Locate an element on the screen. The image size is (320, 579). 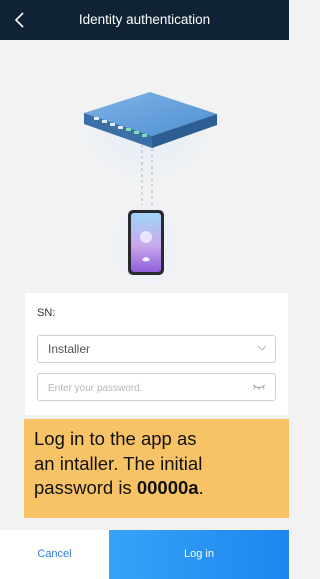
action-bar: Cancel Log in is located at coordinates (144, 554).